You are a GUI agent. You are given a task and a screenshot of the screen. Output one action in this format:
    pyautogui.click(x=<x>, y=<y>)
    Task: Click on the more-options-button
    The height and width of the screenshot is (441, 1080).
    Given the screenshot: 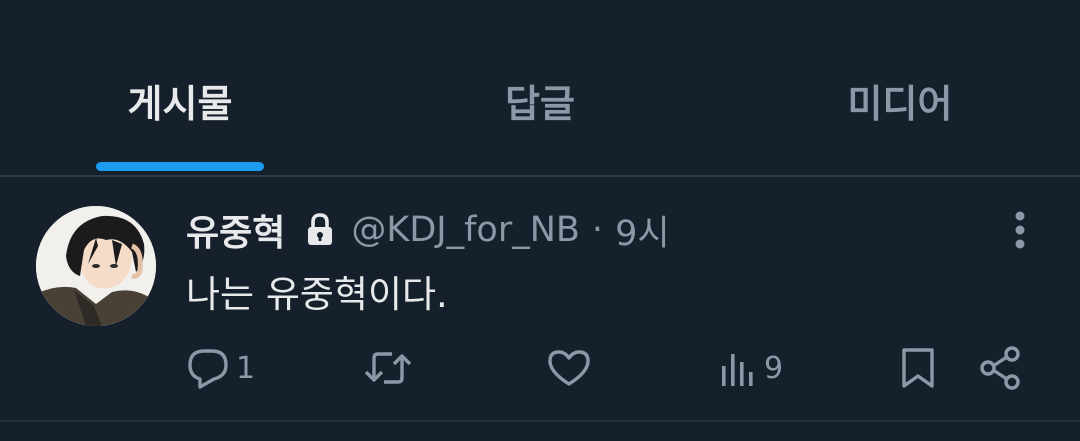 What is the action you would take?
    pyautogui.click(x=1020, y=230)
    